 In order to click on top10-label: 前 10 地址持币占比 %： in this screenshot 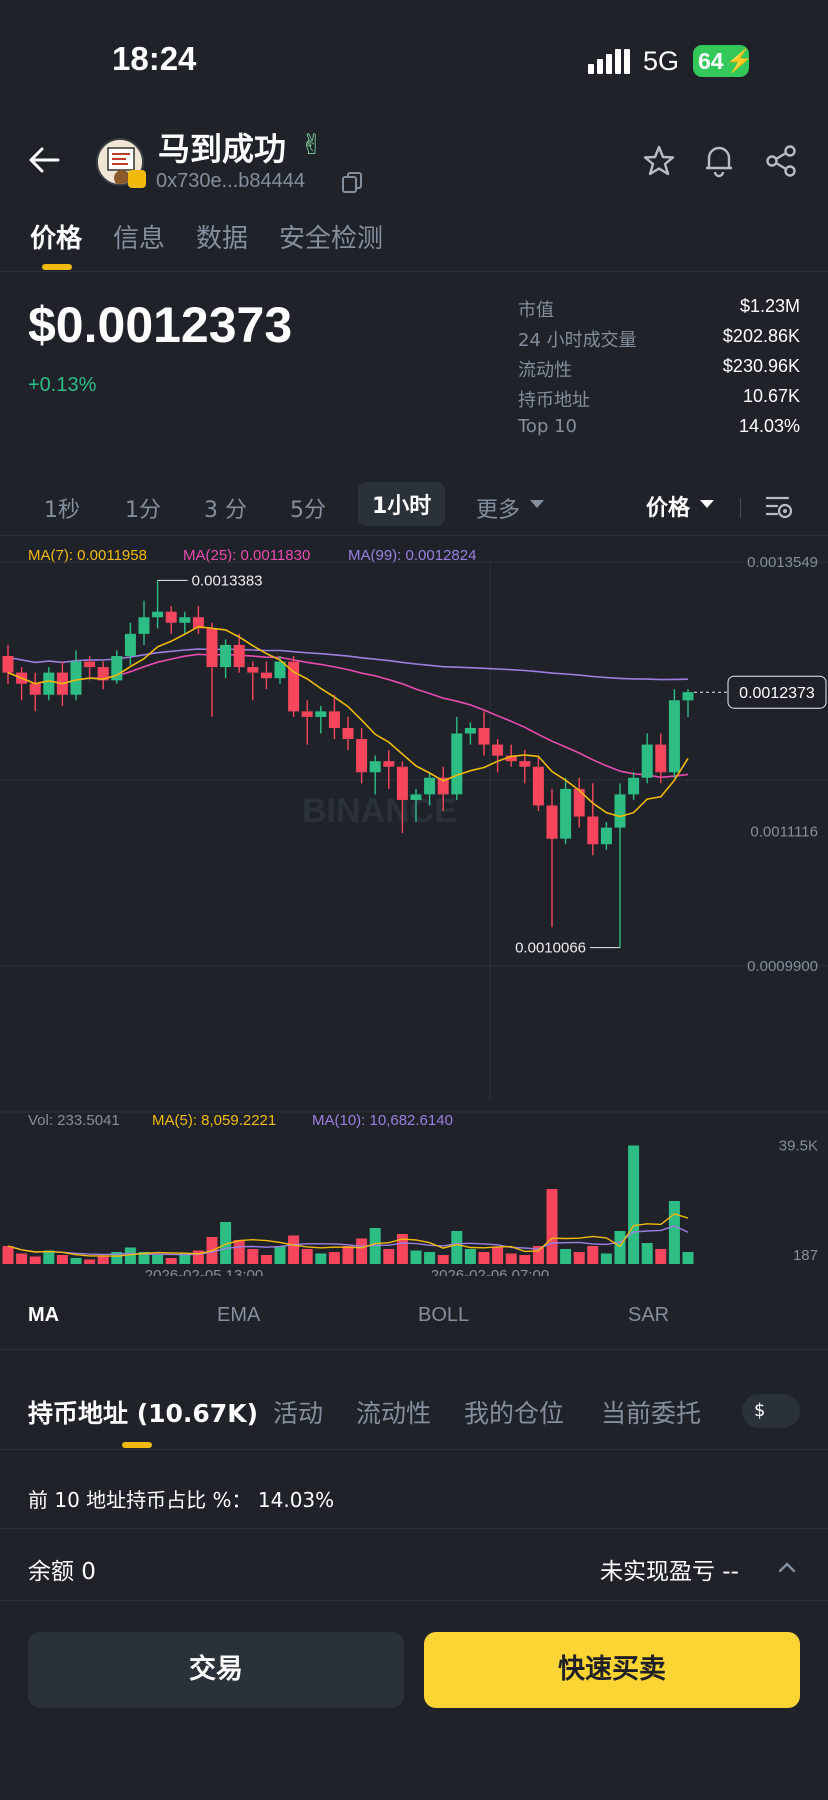, I will do `click(140, 1500)`.